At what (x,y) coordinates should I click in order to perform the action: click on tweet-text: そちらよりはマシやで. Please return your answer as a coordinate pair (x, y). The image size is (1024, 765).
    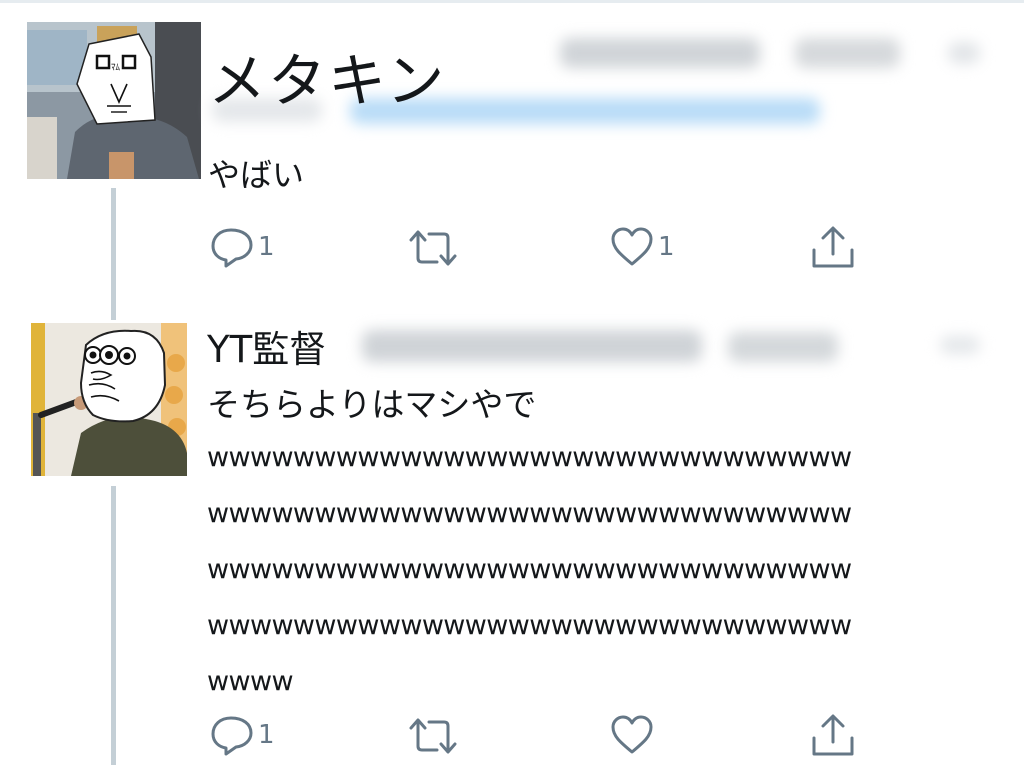
    Looking at the image, I should click on (372, 404).